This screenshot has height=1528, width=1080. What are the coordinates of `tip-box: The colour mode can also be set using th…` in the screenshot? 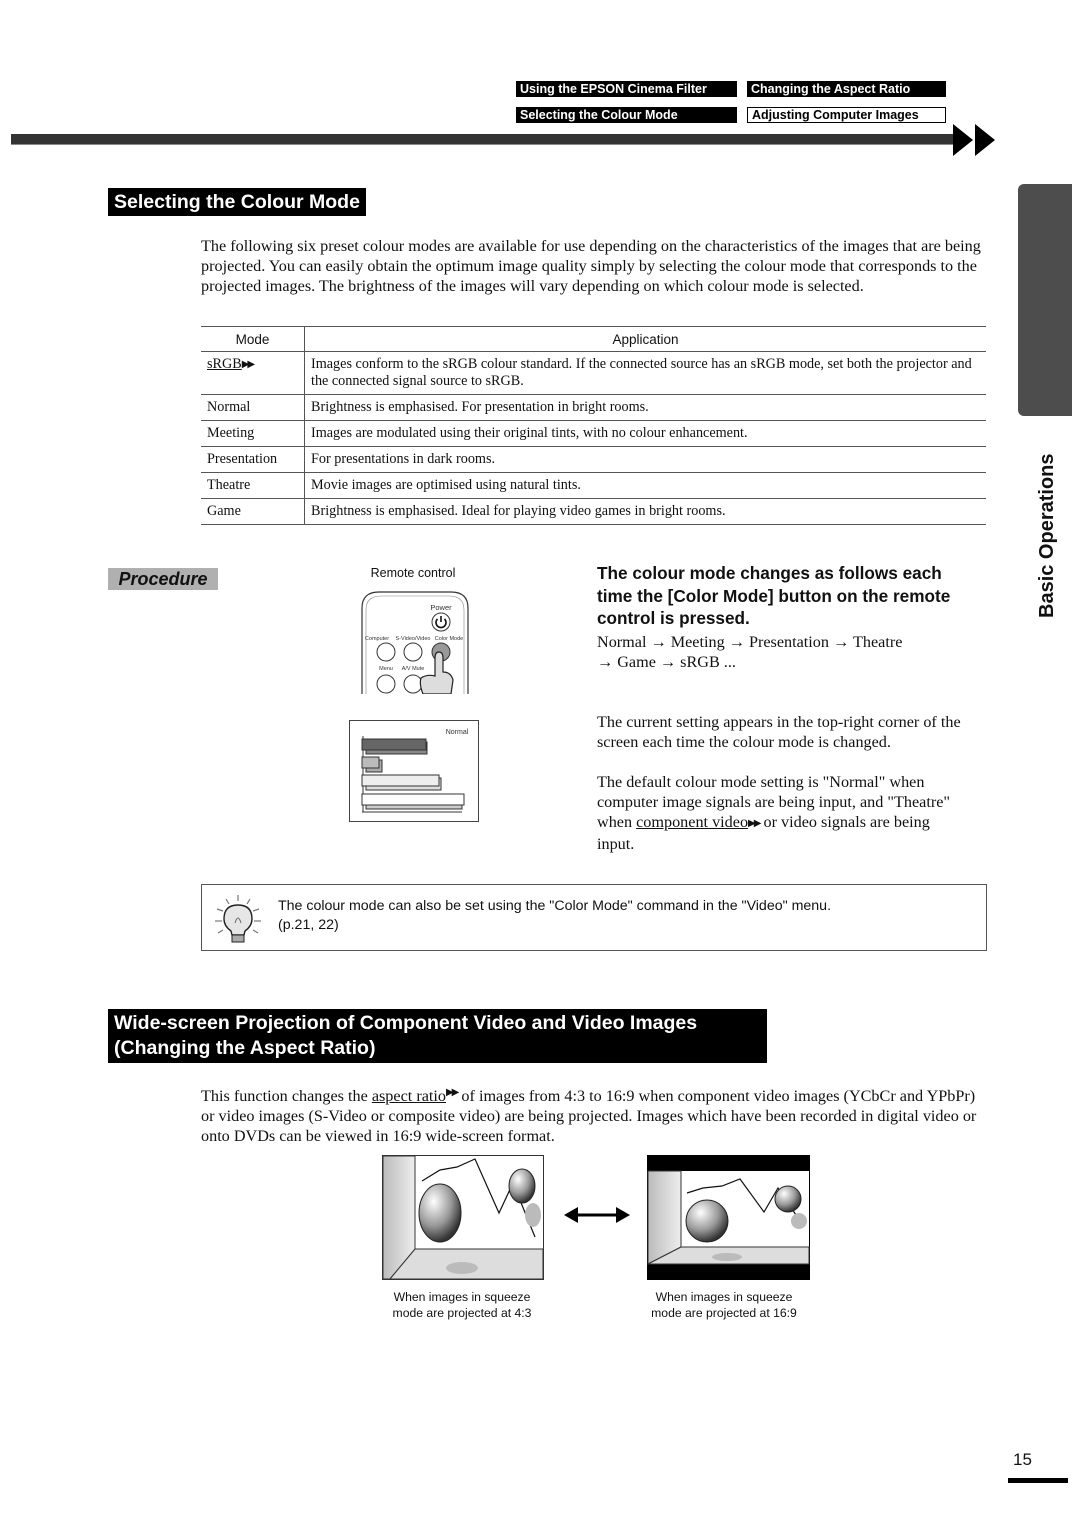 It's located at (594, 917).